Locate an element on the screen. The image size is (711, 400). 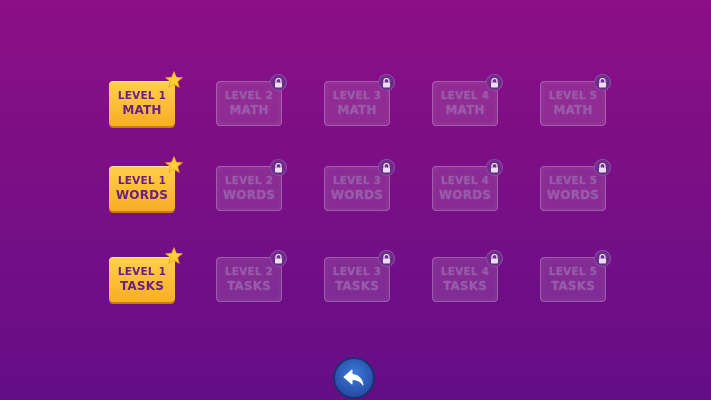
level-2-words-button: LEVEL 2 WORDS is located at coordinates (251, 185).